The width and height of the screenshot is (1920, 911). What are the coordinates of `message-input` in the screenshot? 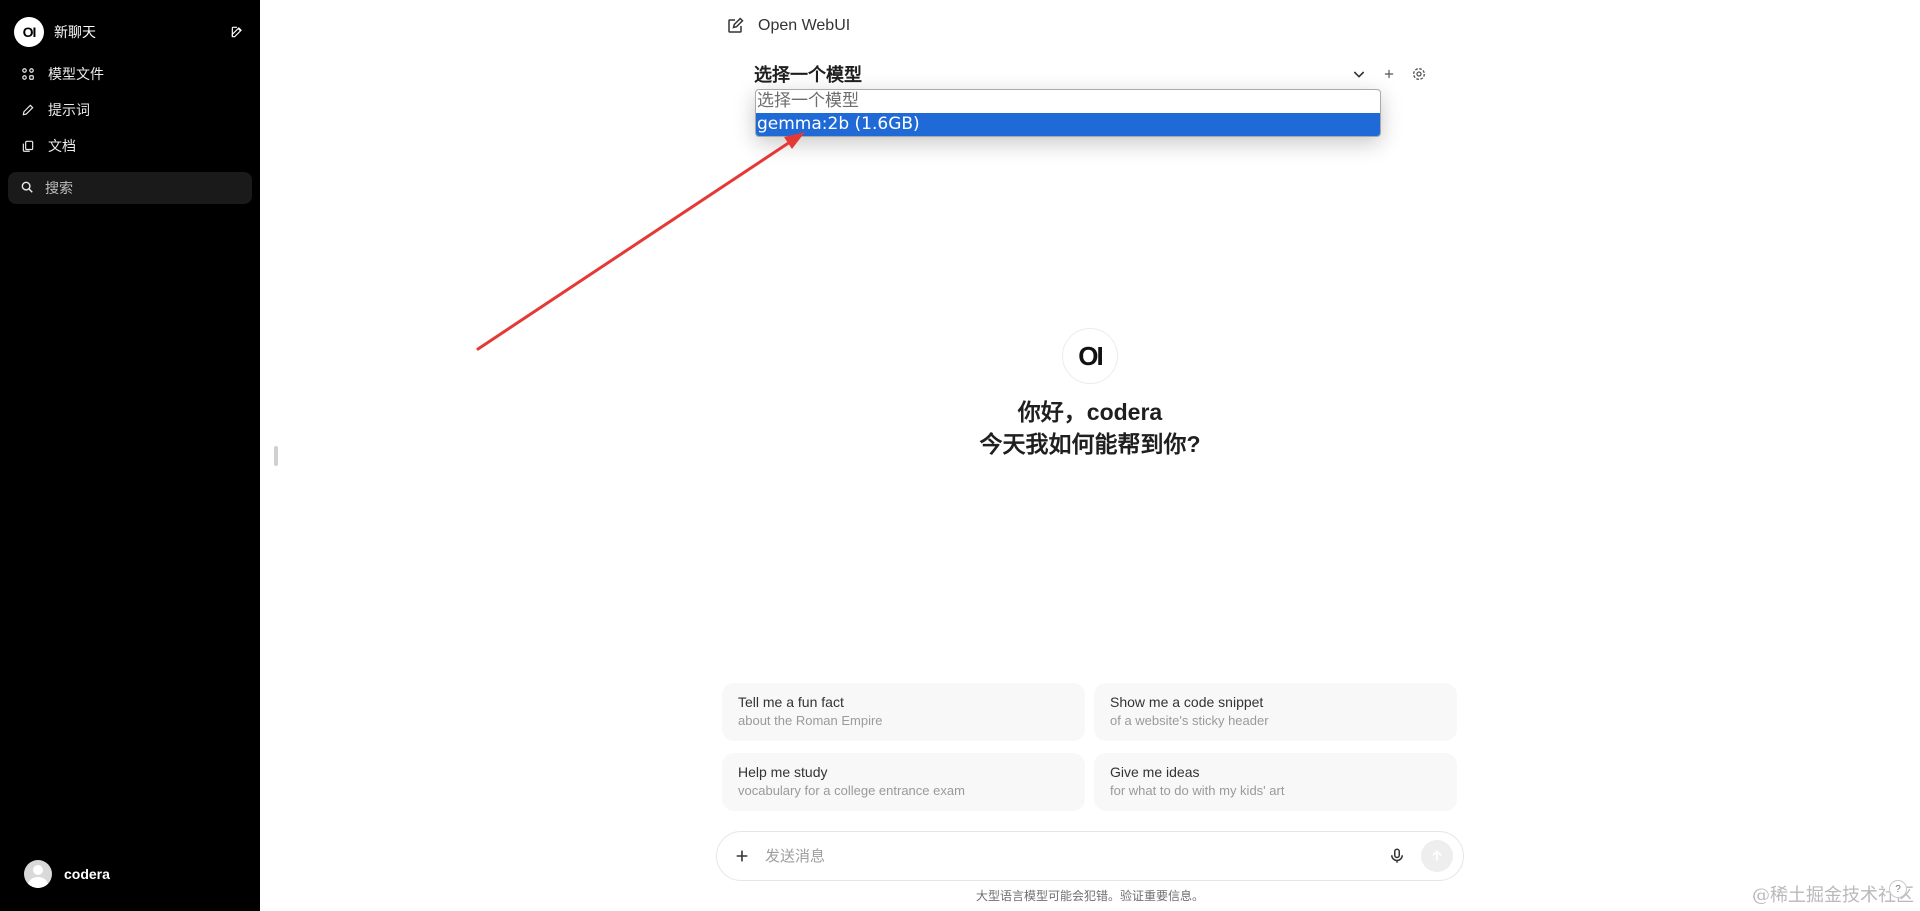 It's located at (1075, 856).